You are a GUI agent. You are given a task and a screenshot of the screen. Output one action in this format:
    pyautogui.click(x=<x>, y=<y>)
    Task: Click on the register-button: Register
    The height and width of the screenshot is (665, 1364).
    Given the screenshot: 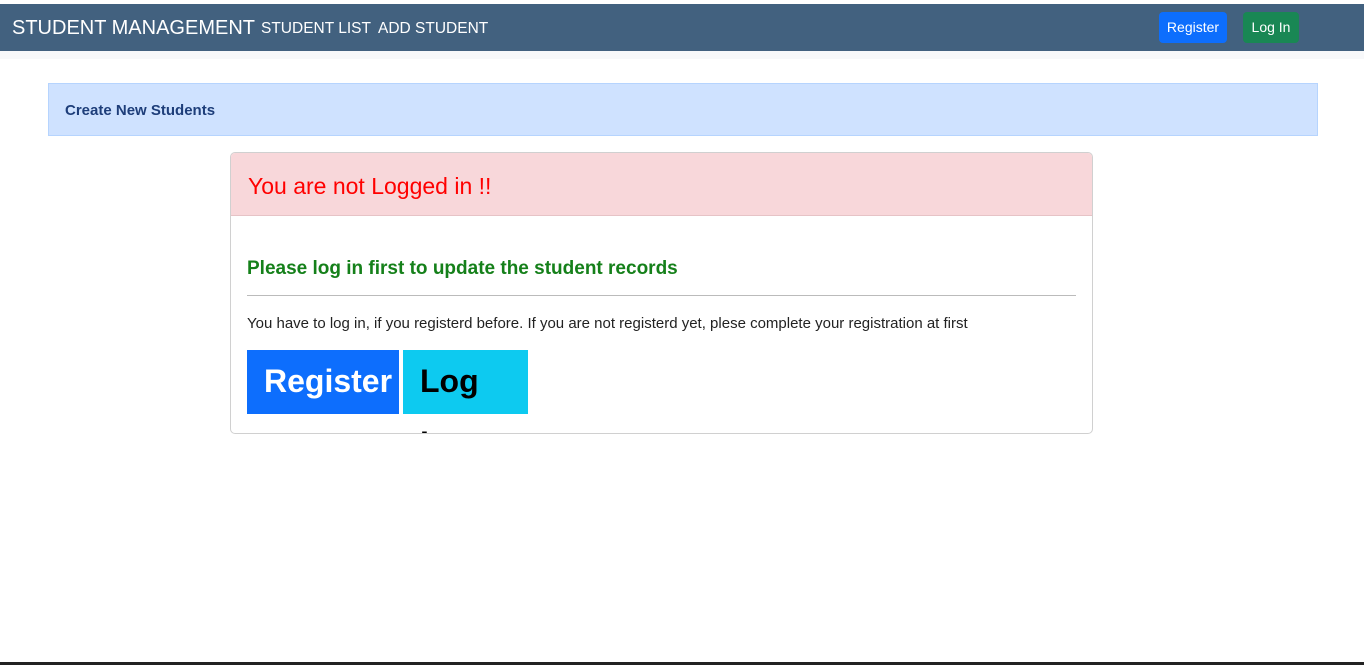 What is the action you would take?
    pyautogui.click(x=323, y=382)
    